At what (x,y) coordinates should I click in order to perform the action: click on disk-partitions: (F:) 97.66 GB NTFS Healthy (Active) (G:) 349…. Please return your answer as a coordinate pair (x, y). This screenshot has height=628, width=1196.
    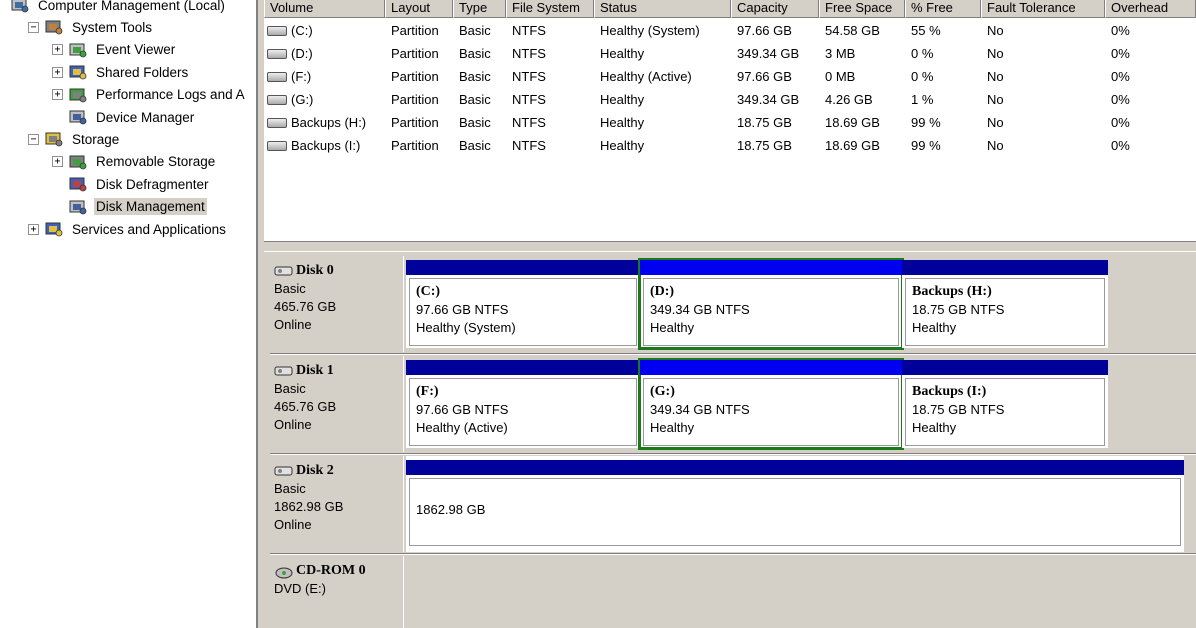
    Looking at the image, I should click on (757, 404).